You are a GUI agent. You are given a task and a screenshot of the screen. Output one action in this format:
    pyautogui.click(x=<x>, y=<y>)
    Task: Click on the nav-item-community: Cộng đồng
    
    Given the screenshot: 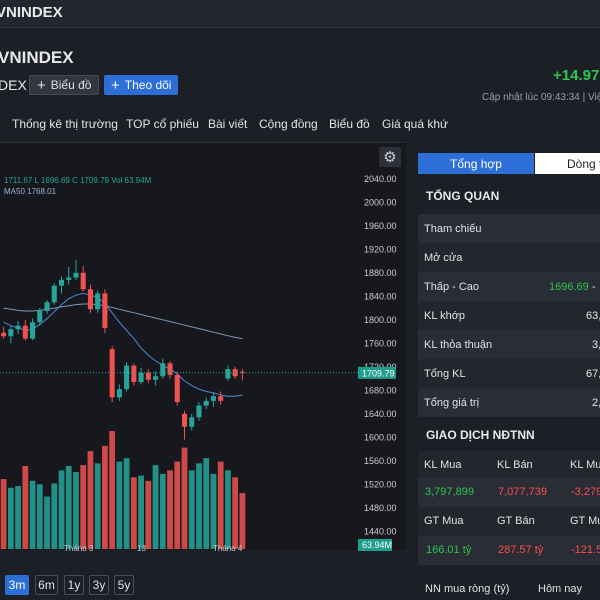 What is the action you would take?
    pyautogui.click(x=288, y=124)
    